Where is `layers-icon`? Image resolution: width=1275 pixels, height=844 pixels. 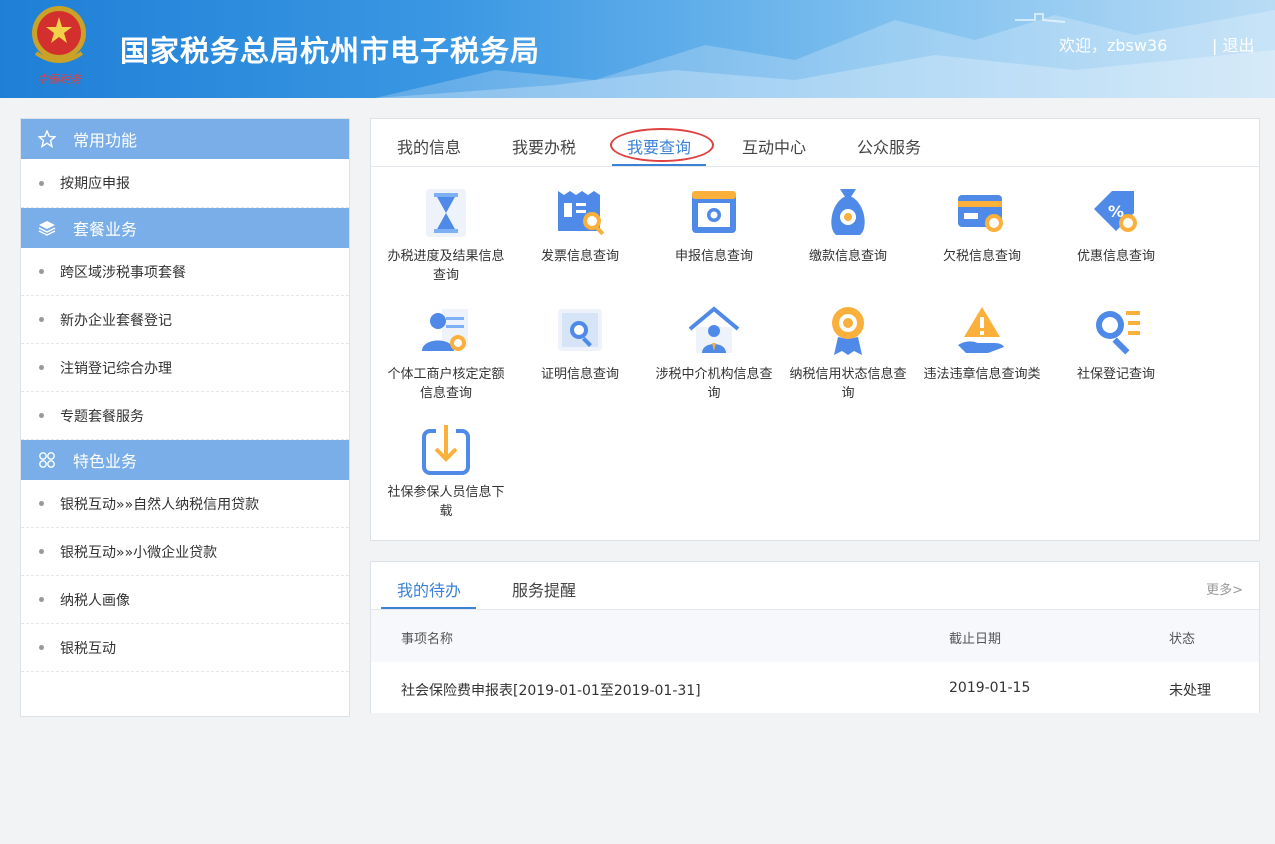
layers-icon is located at coordinates (47, 228).